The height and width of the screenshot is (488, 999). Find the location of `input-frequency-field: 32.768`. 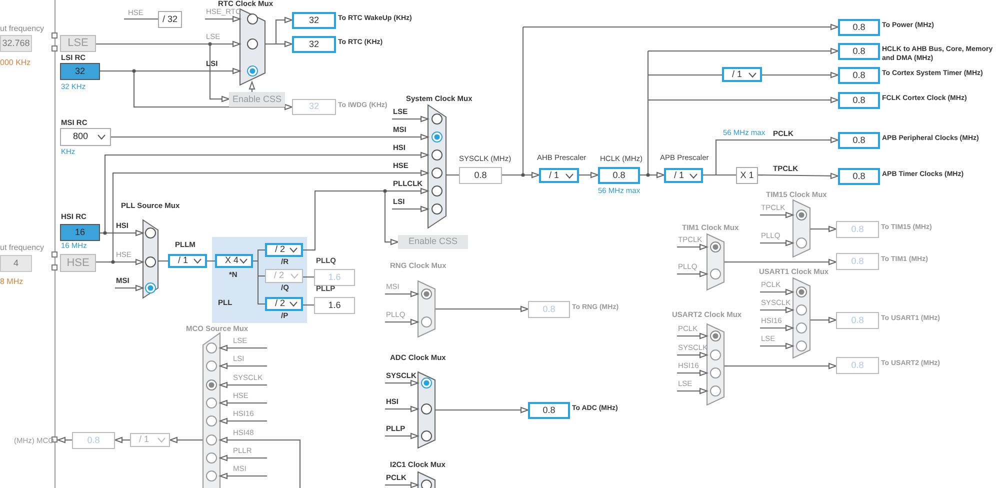

input-frequency-field: 32.768 is located at coordinates (16, 43).